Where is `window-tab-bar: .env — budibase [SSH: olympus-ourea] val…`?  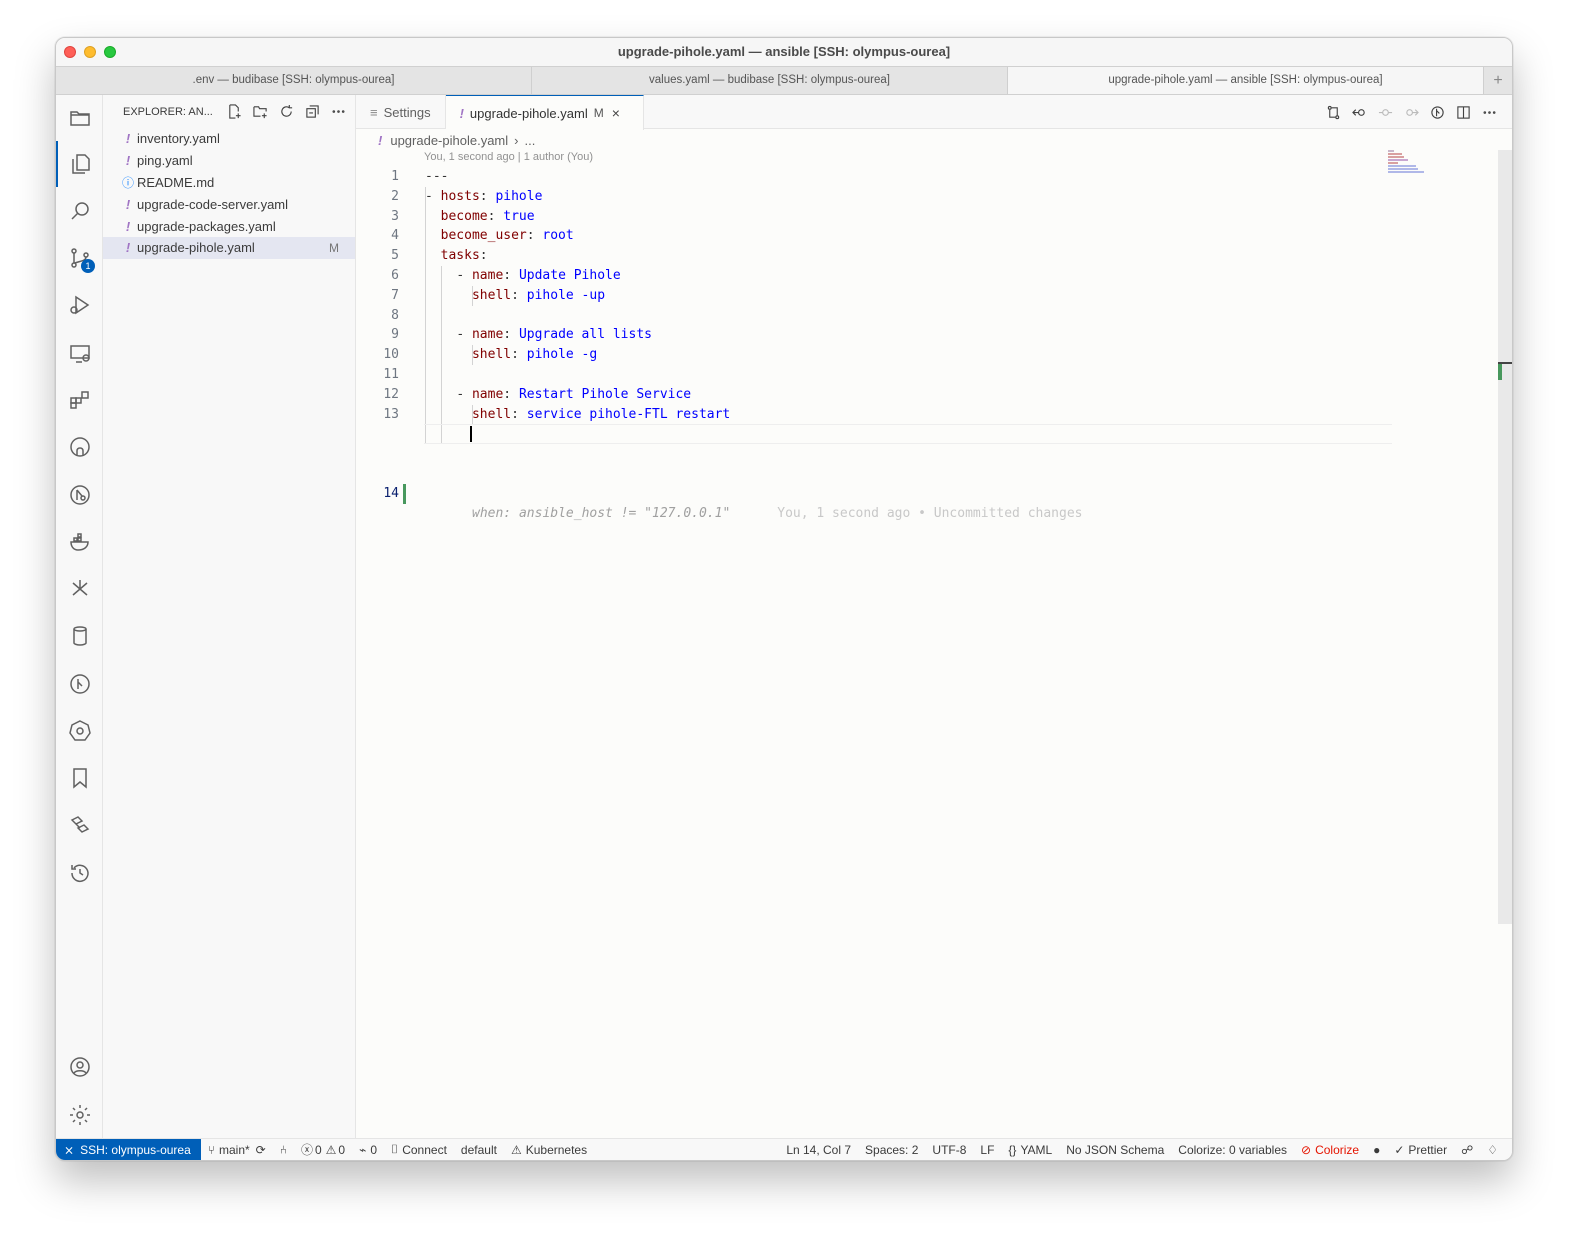 window-tab-bar: .env — budibase [SSH: olympus-ourea] val… is located at coordinates (784, 80).